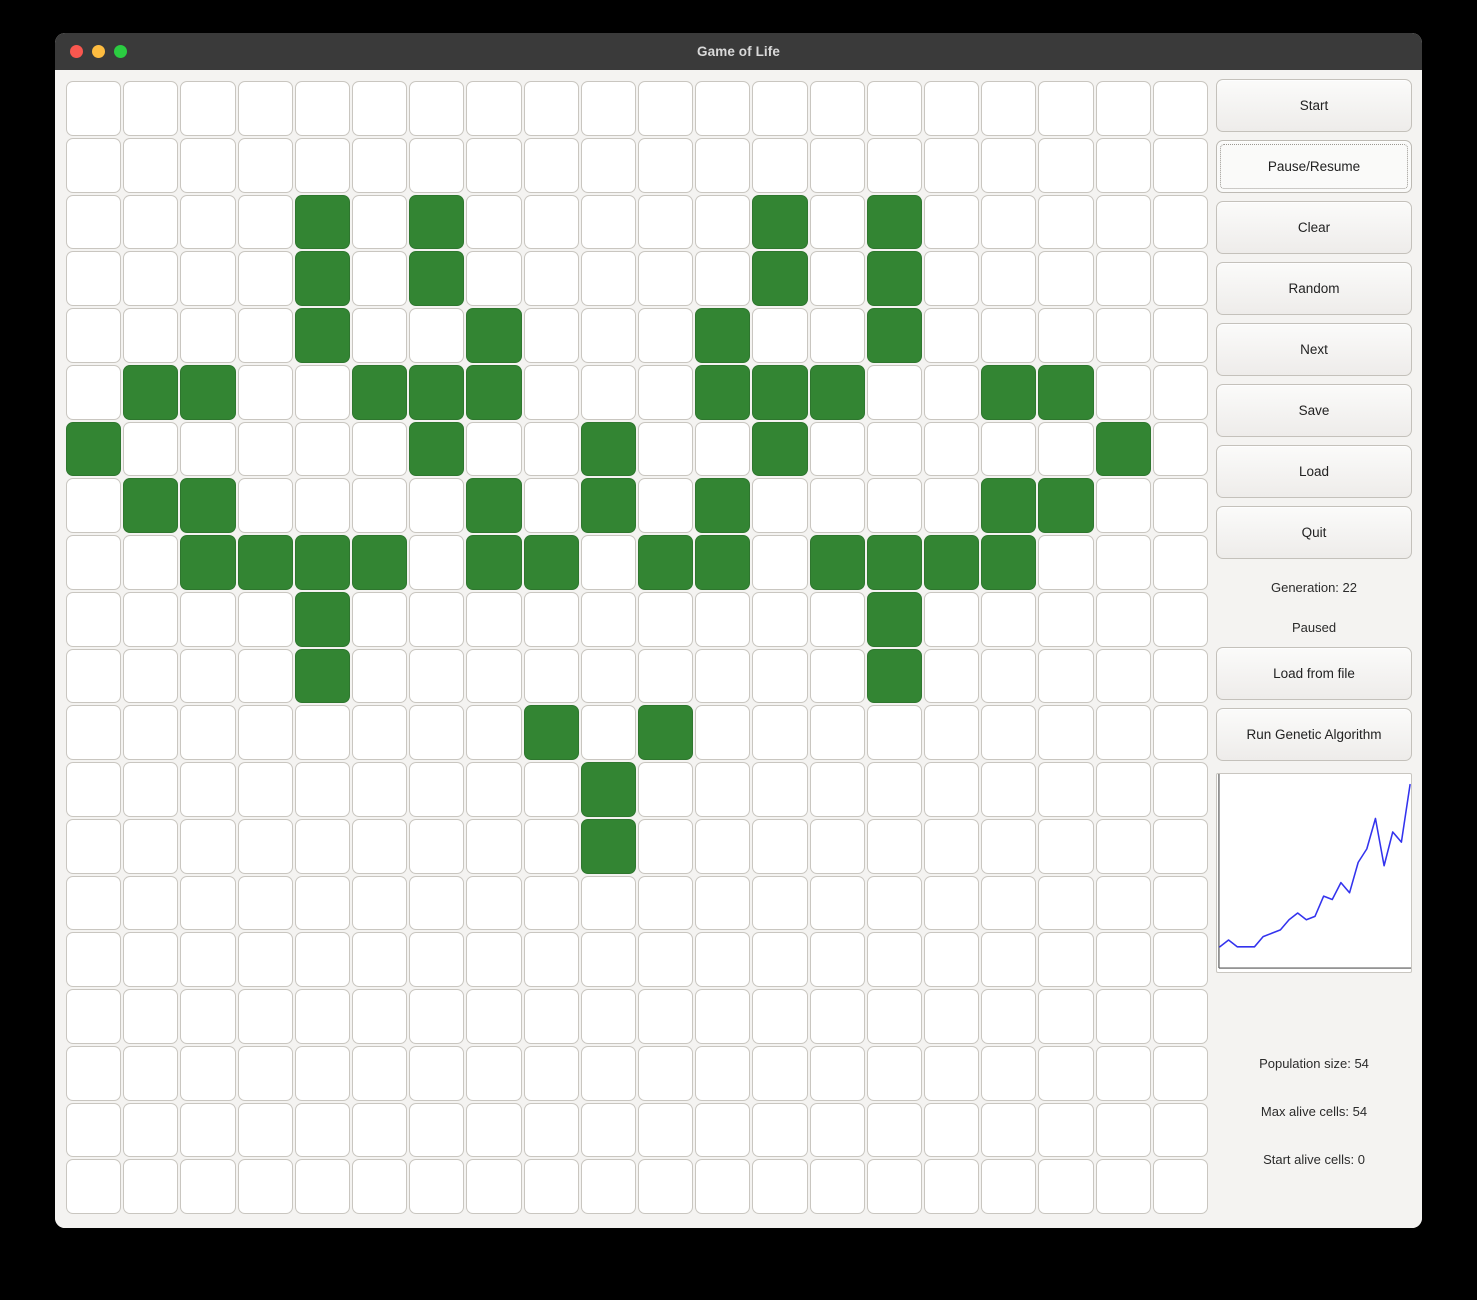  What do you see at coordinates (1314, 532) in the screenshot?
I see `quit-button: Quit` at bounding box center [1314, 532].